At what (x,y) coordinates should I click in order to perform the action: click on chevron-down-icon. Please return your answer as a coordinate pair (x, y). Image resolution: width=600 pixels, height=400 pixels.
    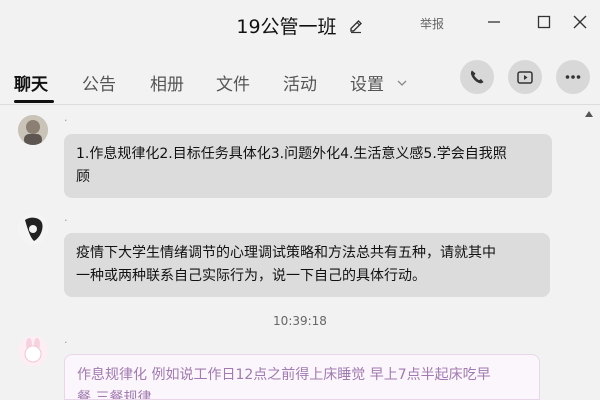
    Looking at the image, I should click on (402, 83).